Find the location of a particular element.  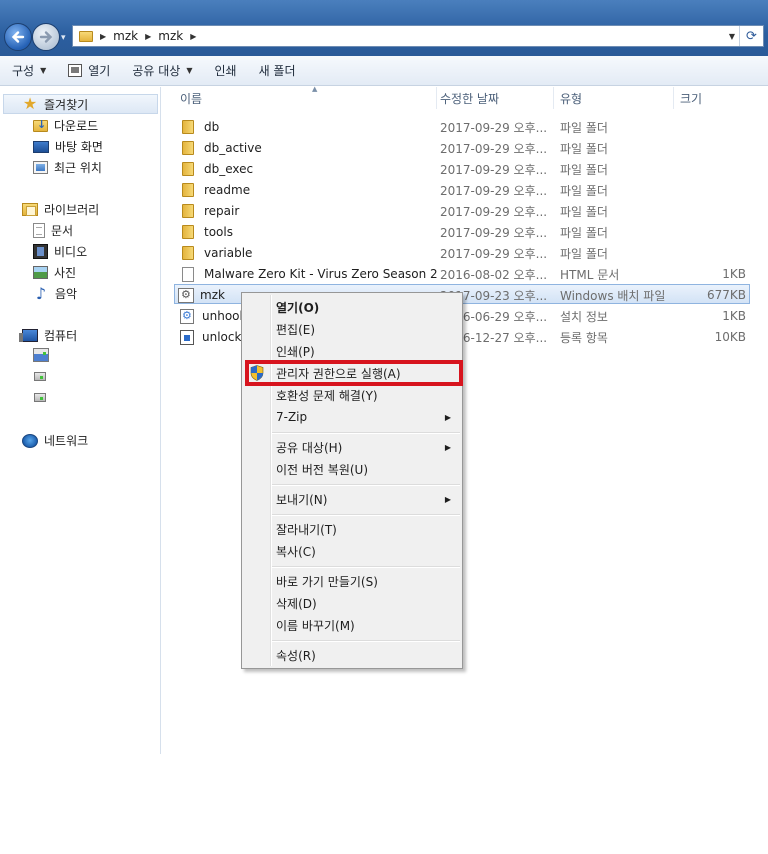

menu-item-print: 인쇄(P) is located at coordinates (352, 351).